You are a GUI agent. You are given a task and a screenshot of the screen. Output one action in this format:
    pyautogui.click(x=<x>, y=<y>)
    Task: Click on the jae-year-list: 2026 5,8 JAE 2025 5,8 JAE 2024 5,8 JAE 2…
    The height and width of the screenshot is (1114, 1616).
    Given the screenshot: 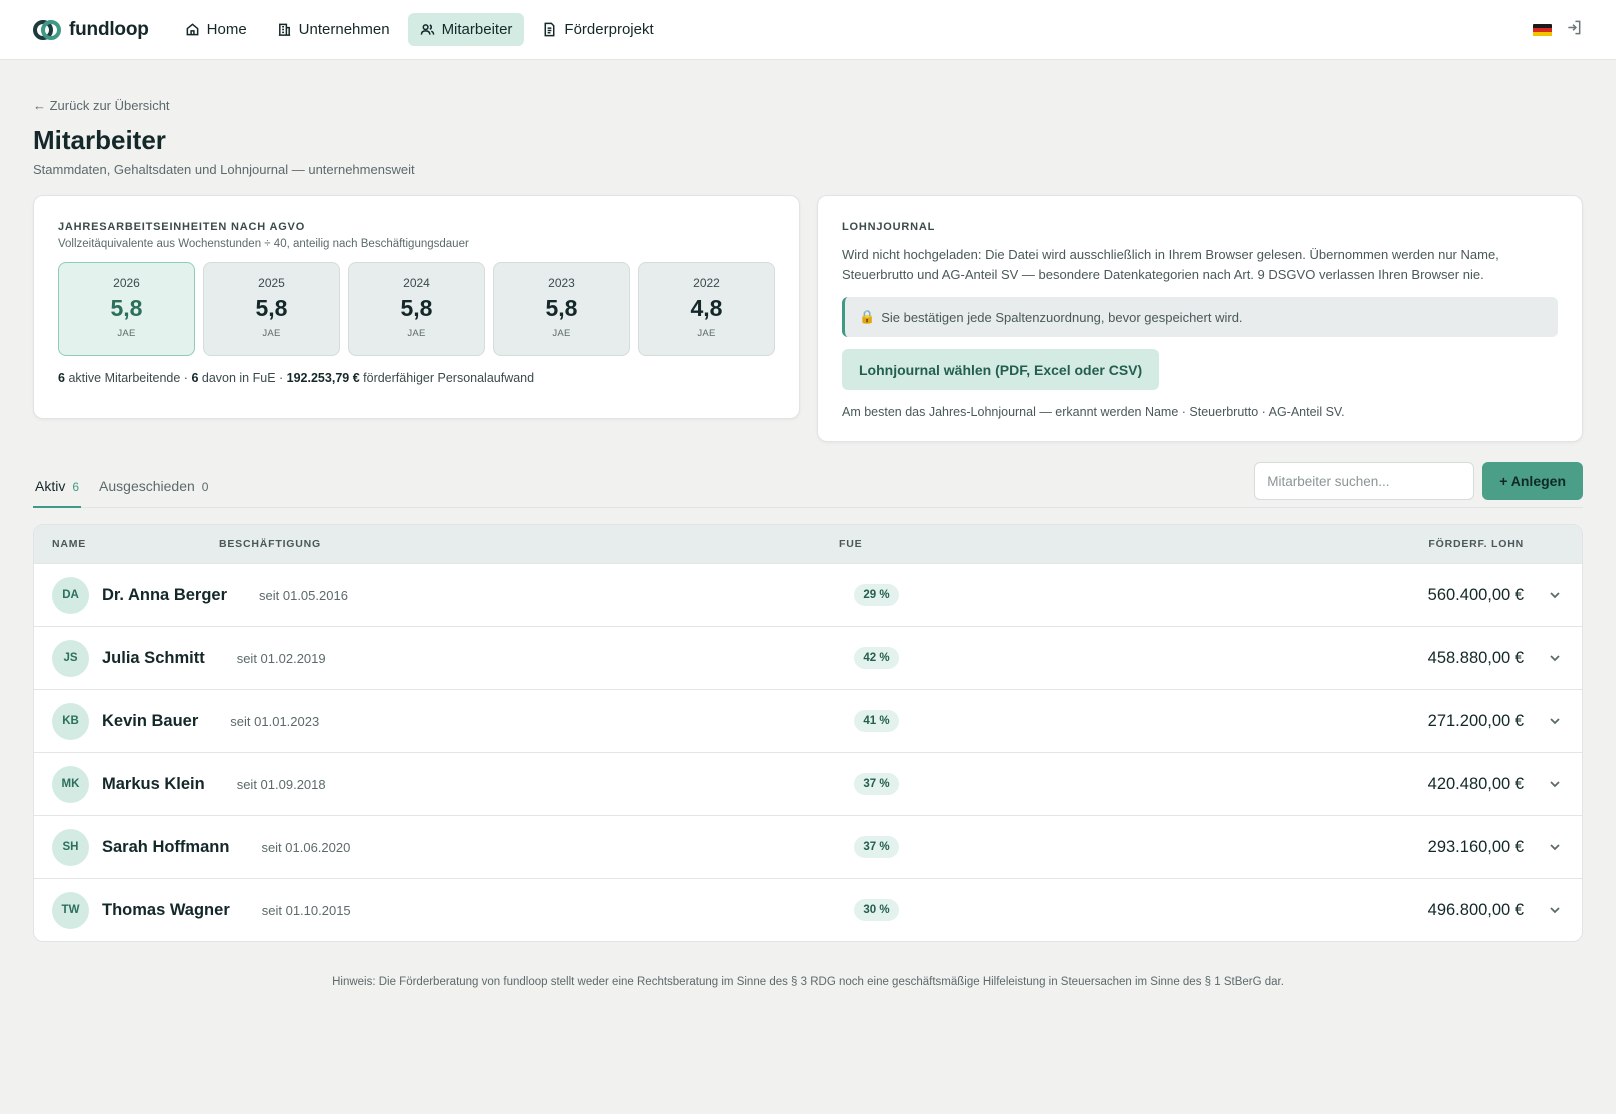 What is the action you would take?
    pyautogui.click(x=416, y=309)
    